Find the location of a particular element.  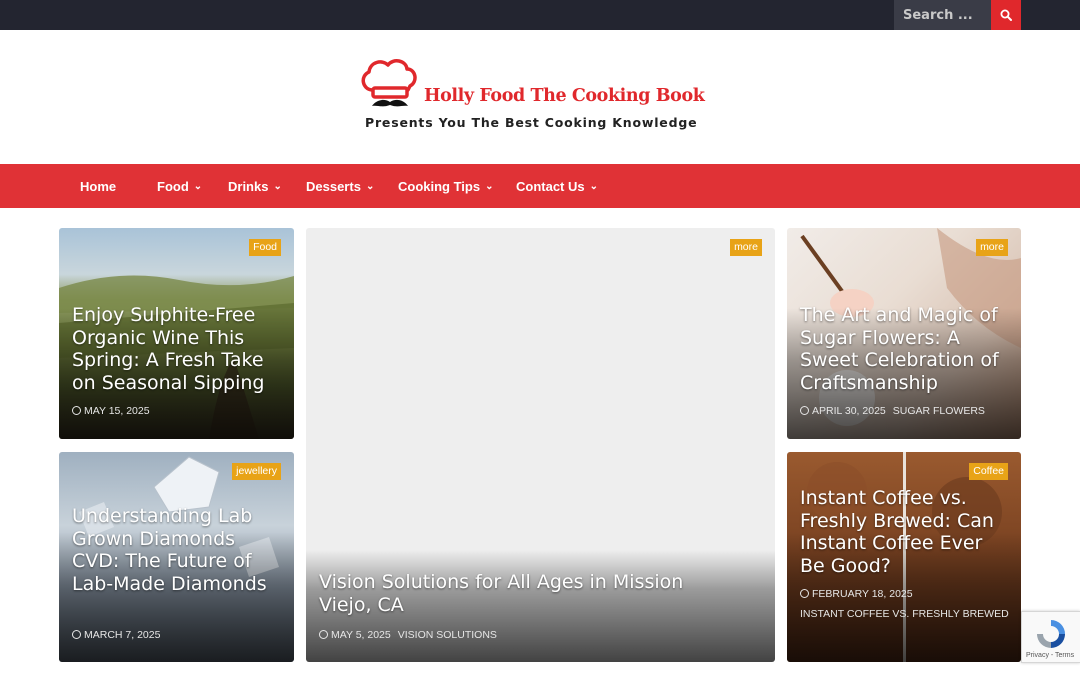

article-meta: APRIL 30, 2025 SUGAR FLOWERS is located at coordinates (905, 411).